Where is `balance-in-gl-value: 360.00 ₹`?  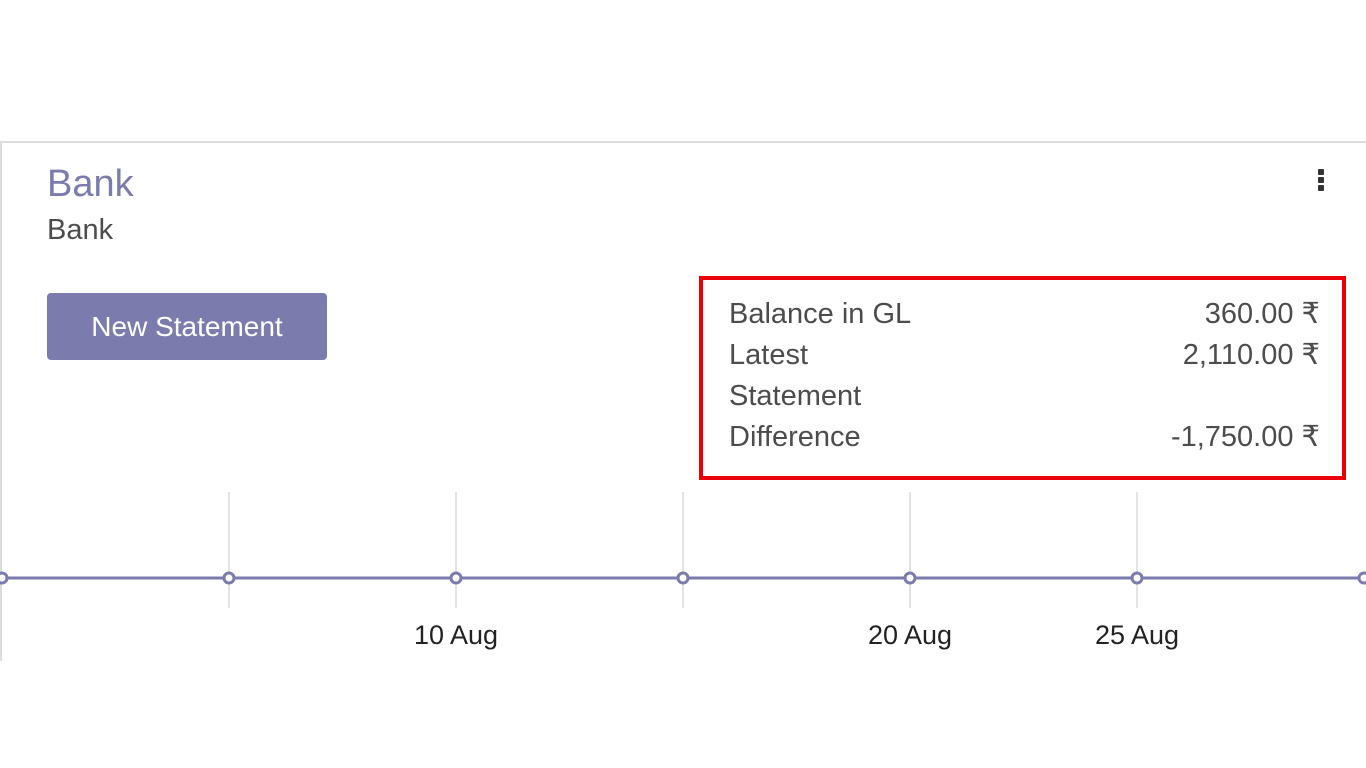
balance-in-gl-value: 360.00 ₹ is located at coordinates (1262, 314).